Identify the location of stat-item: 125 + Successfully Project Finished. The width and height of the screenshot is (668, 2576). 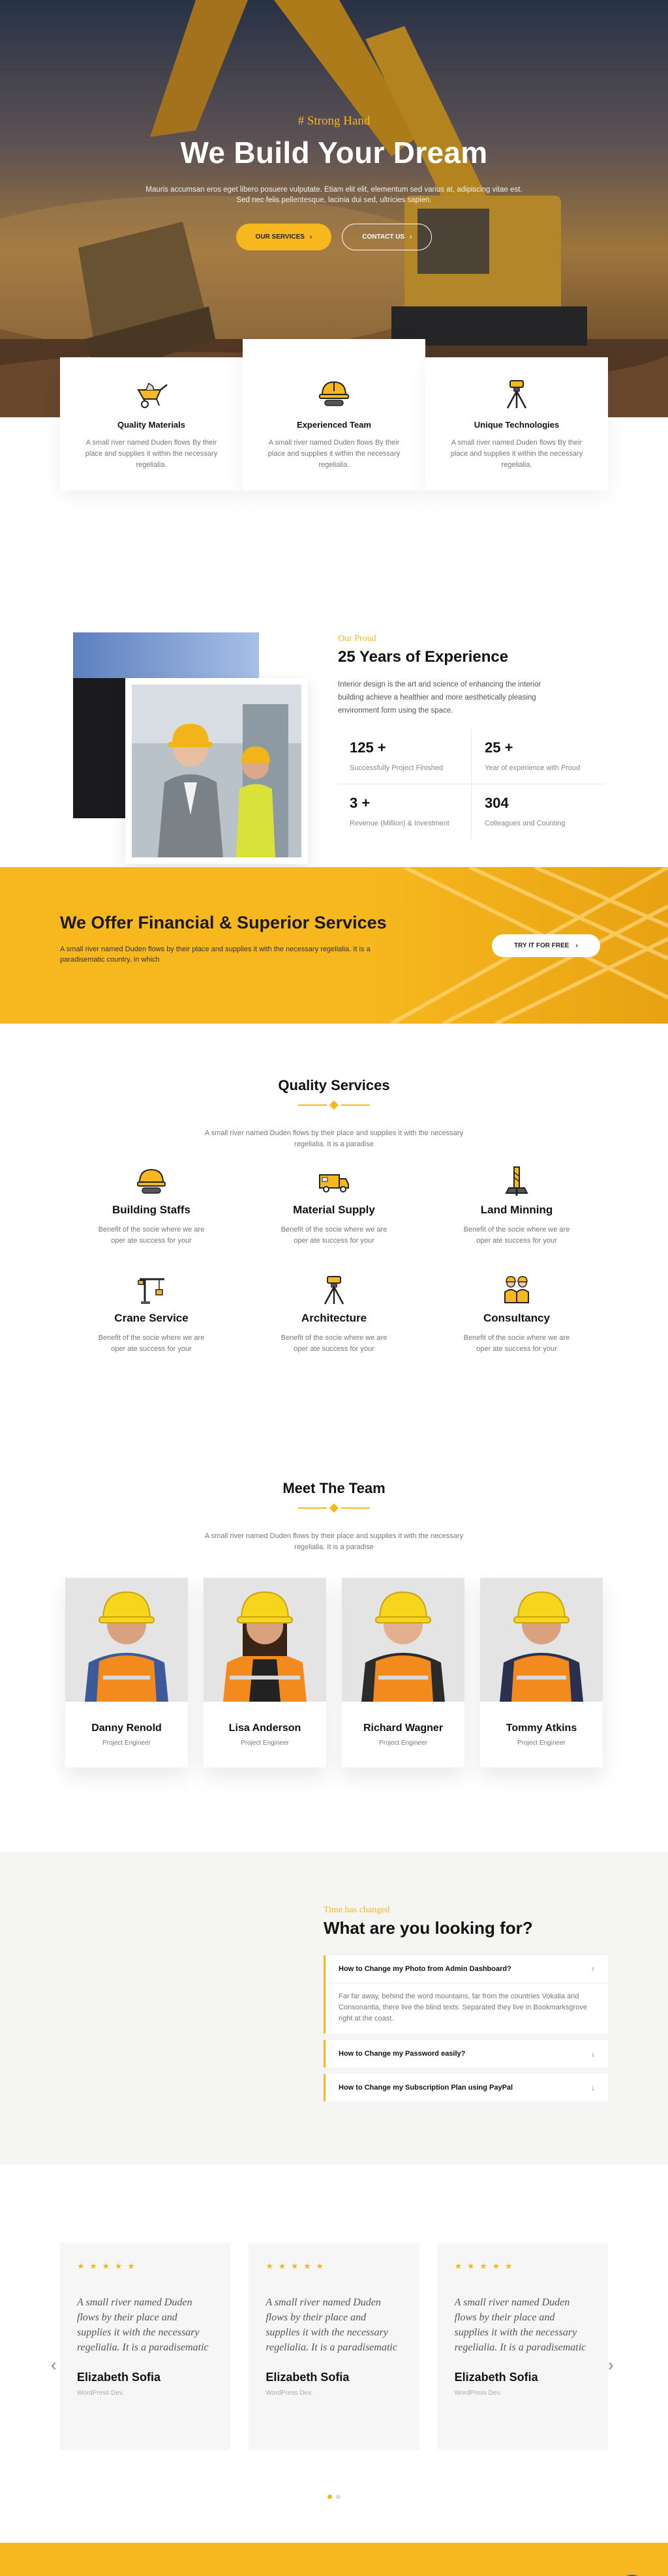
(405, 756).